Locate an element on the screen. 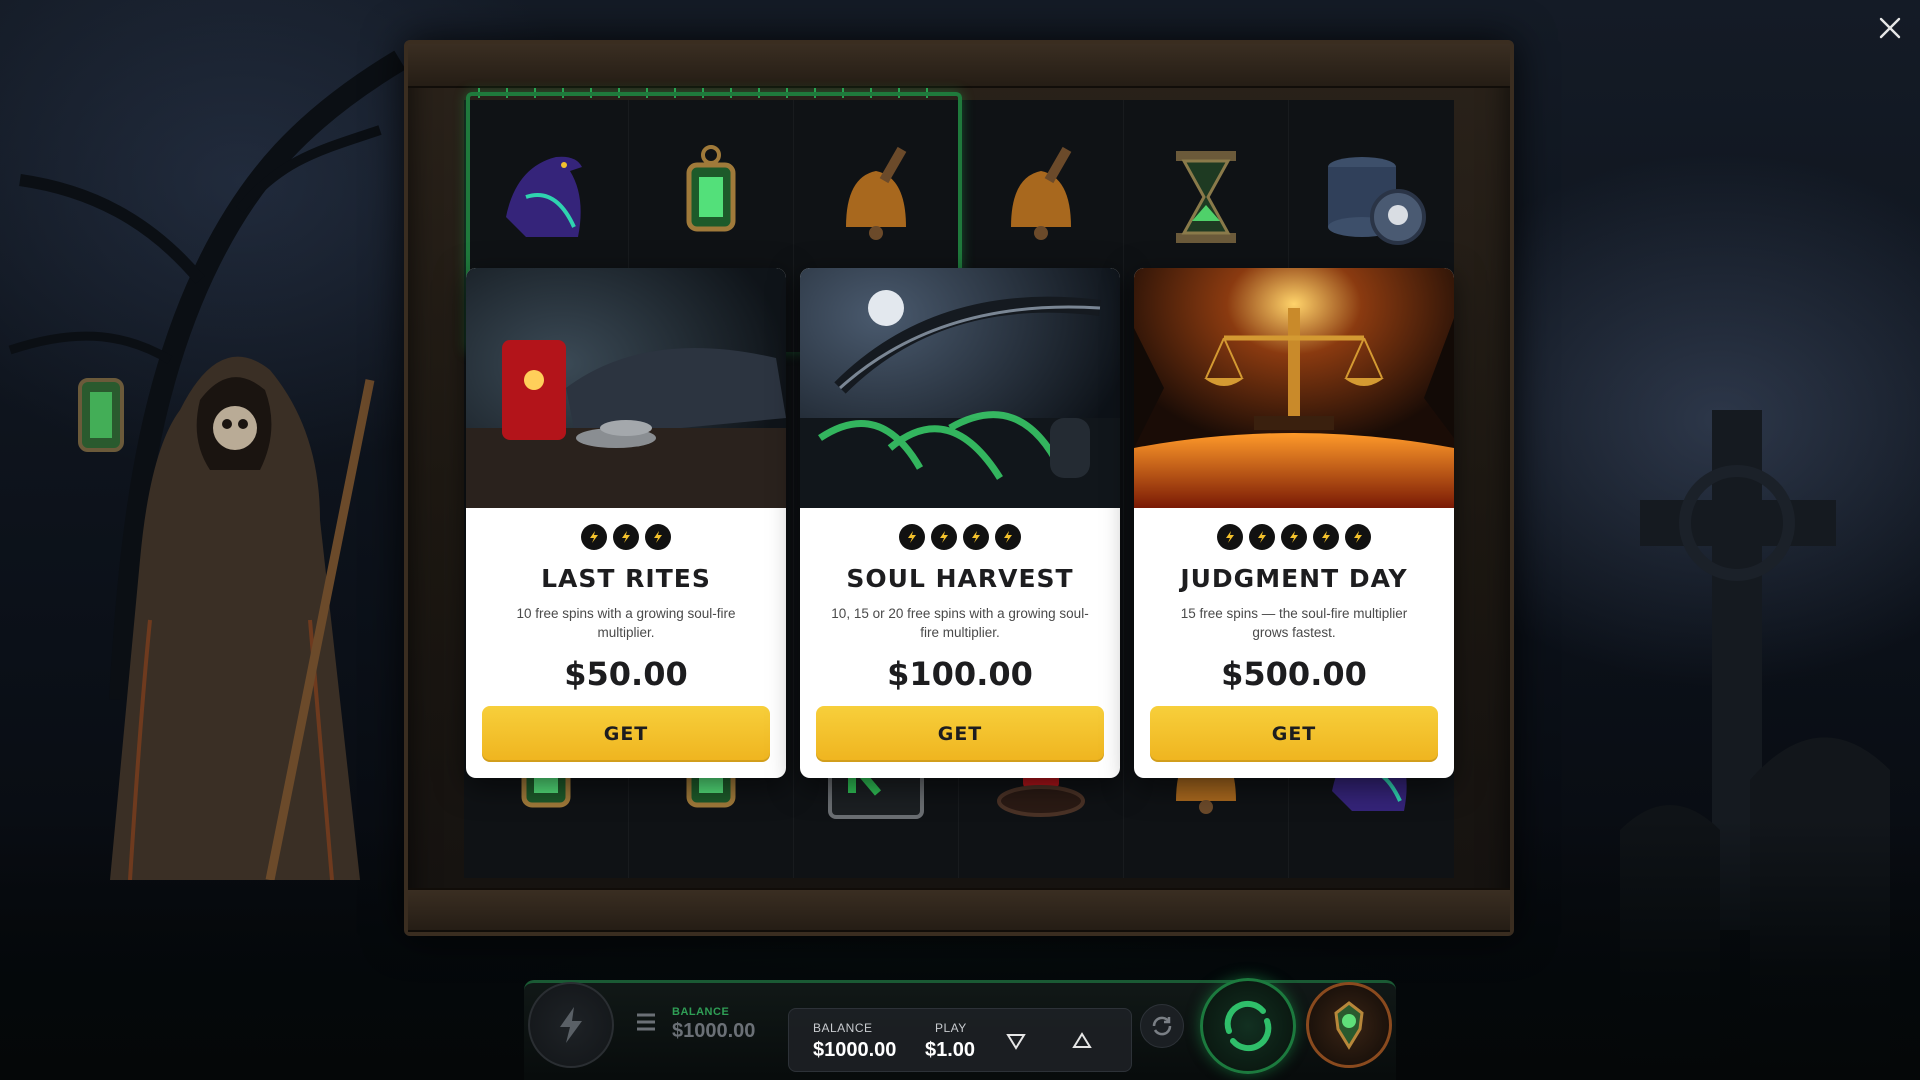 This screenshot has width=1920, height=1080. balance-label: BALANCE is located at coordinates (843, 1028).